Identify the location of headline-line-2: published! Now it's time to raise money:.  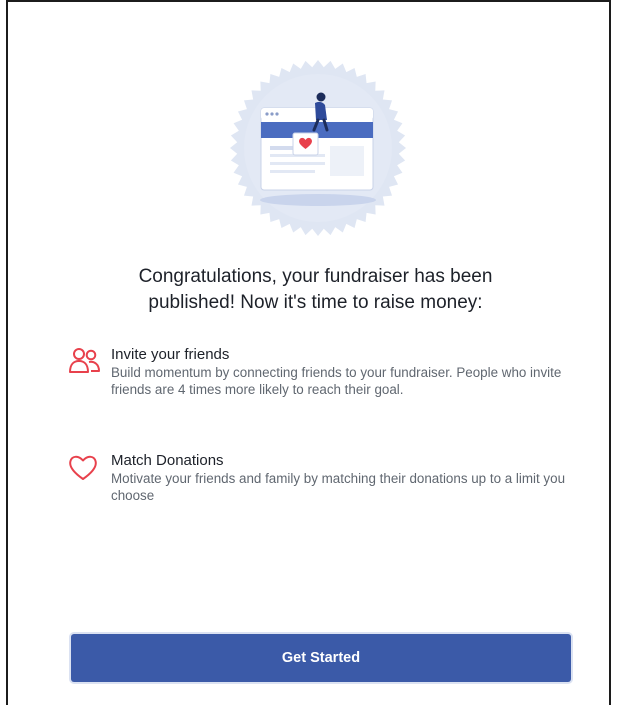
(315, 302).